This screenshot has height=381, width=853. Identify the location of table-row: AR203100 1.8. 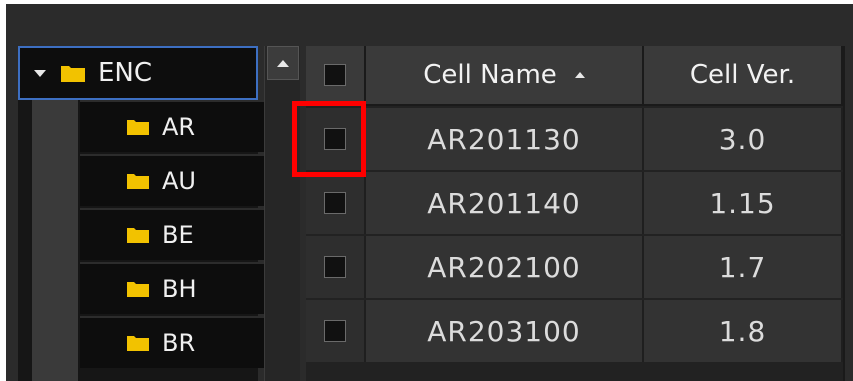
(579, 331).